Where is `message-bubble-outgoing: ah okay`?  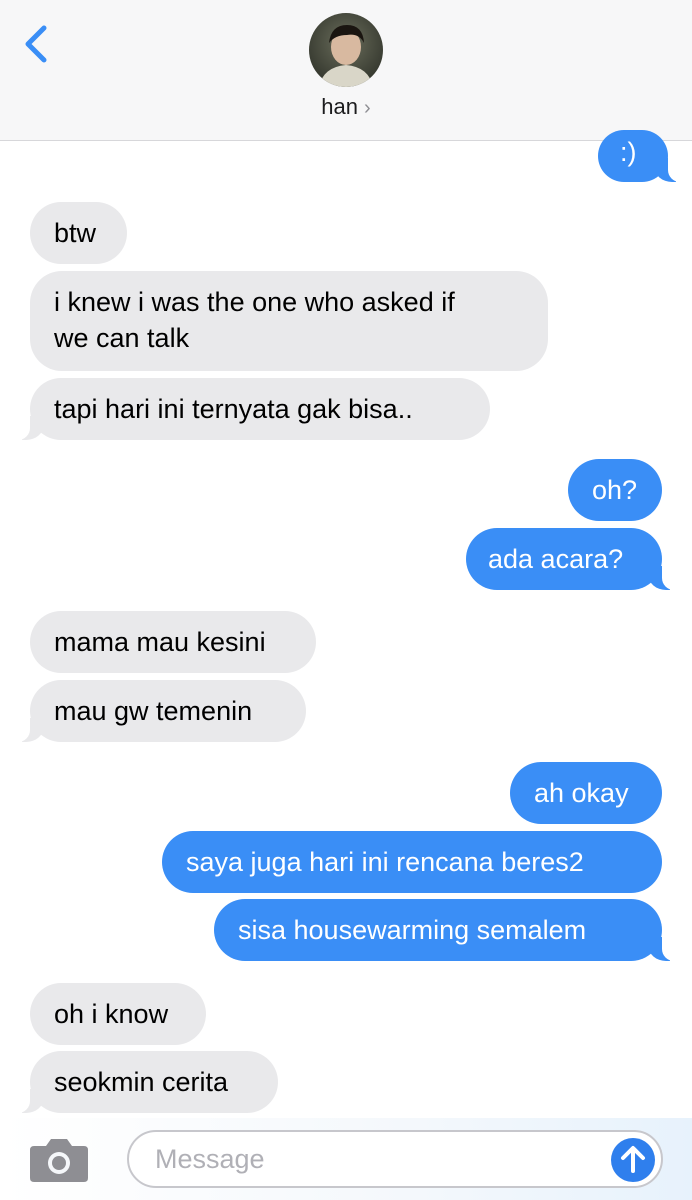 message-bubble-outgoing: ah okay is located at coordinates (586, 793).